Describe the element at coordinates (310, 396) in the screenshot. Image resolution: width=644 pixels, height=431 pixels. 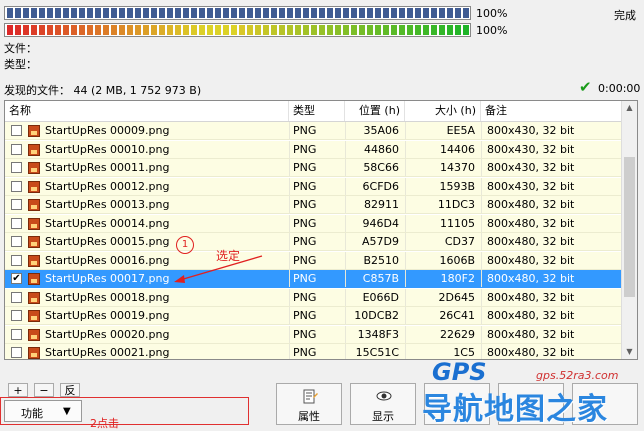
I see `properties-icon` at that location.